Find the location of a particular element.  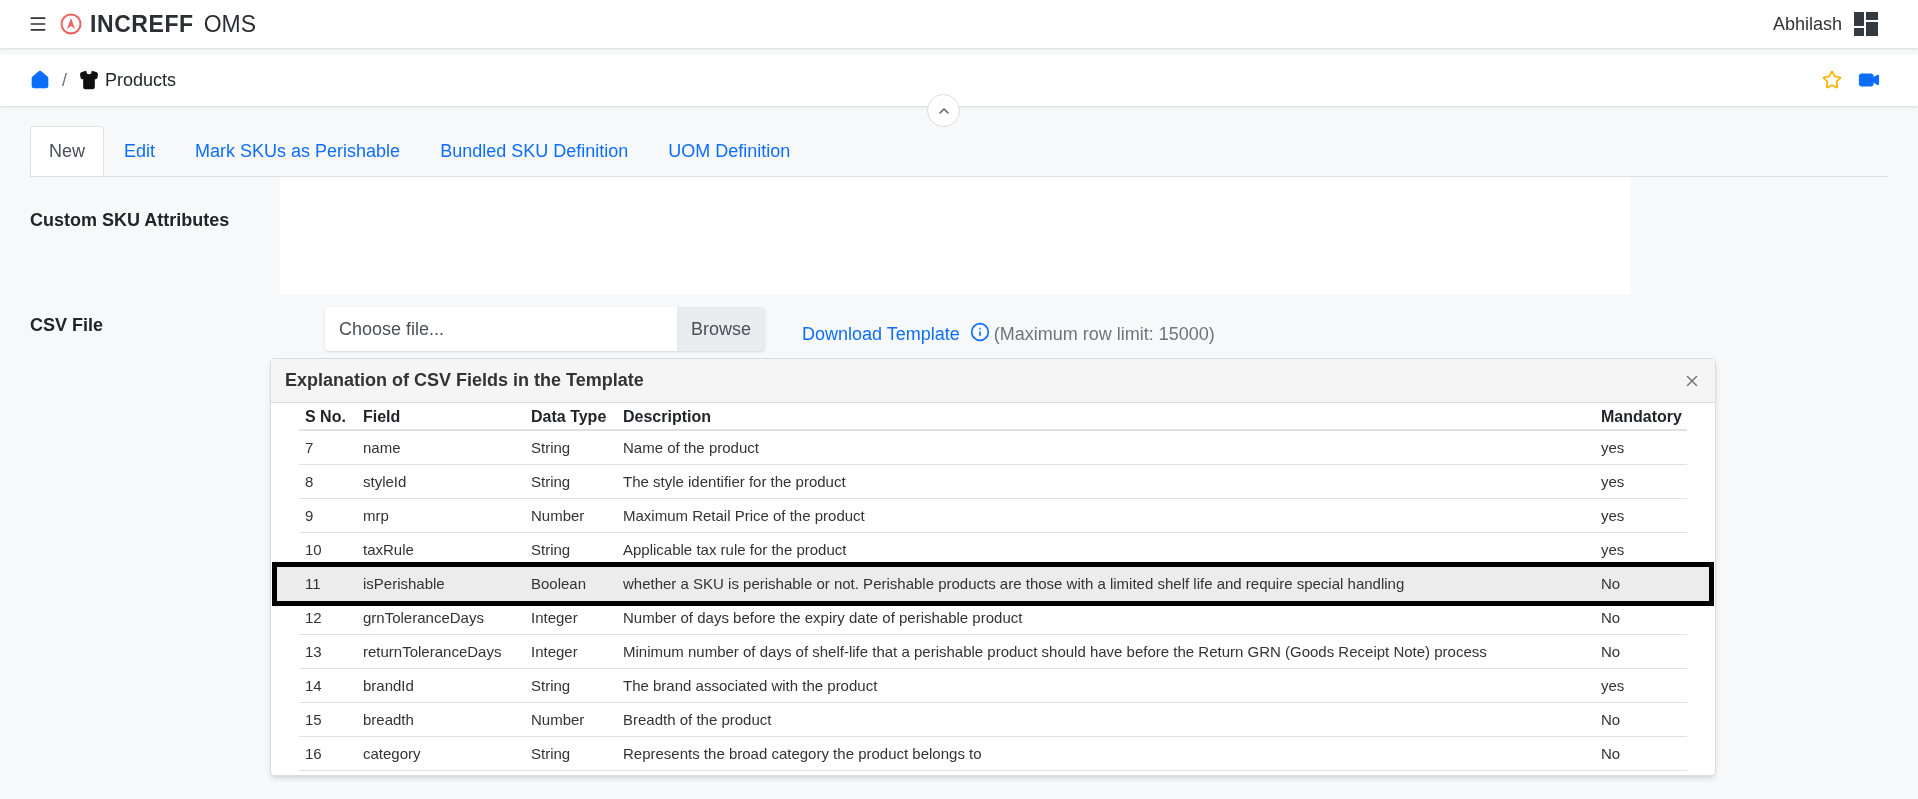

field-label: CSV File is located at coordinates (67, 325).